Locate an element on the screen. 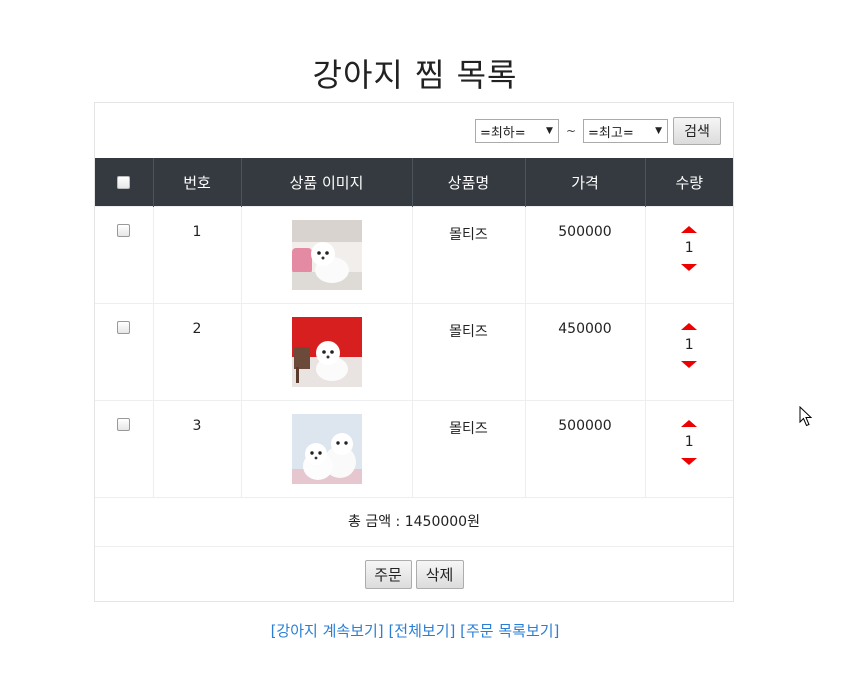 The width and height of the screenshot is (846, 682). min-price-select: =최하= ▼ is located at coordinates (516, 131).